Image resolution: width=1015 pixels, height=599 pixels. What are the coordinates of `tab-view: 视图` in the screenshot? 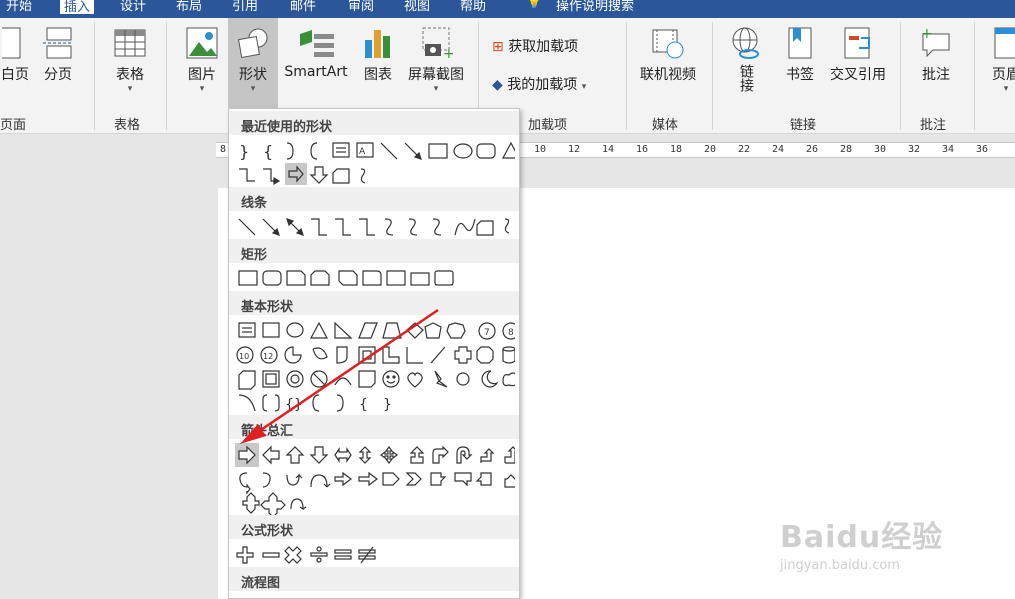 It's located at (417, 7).